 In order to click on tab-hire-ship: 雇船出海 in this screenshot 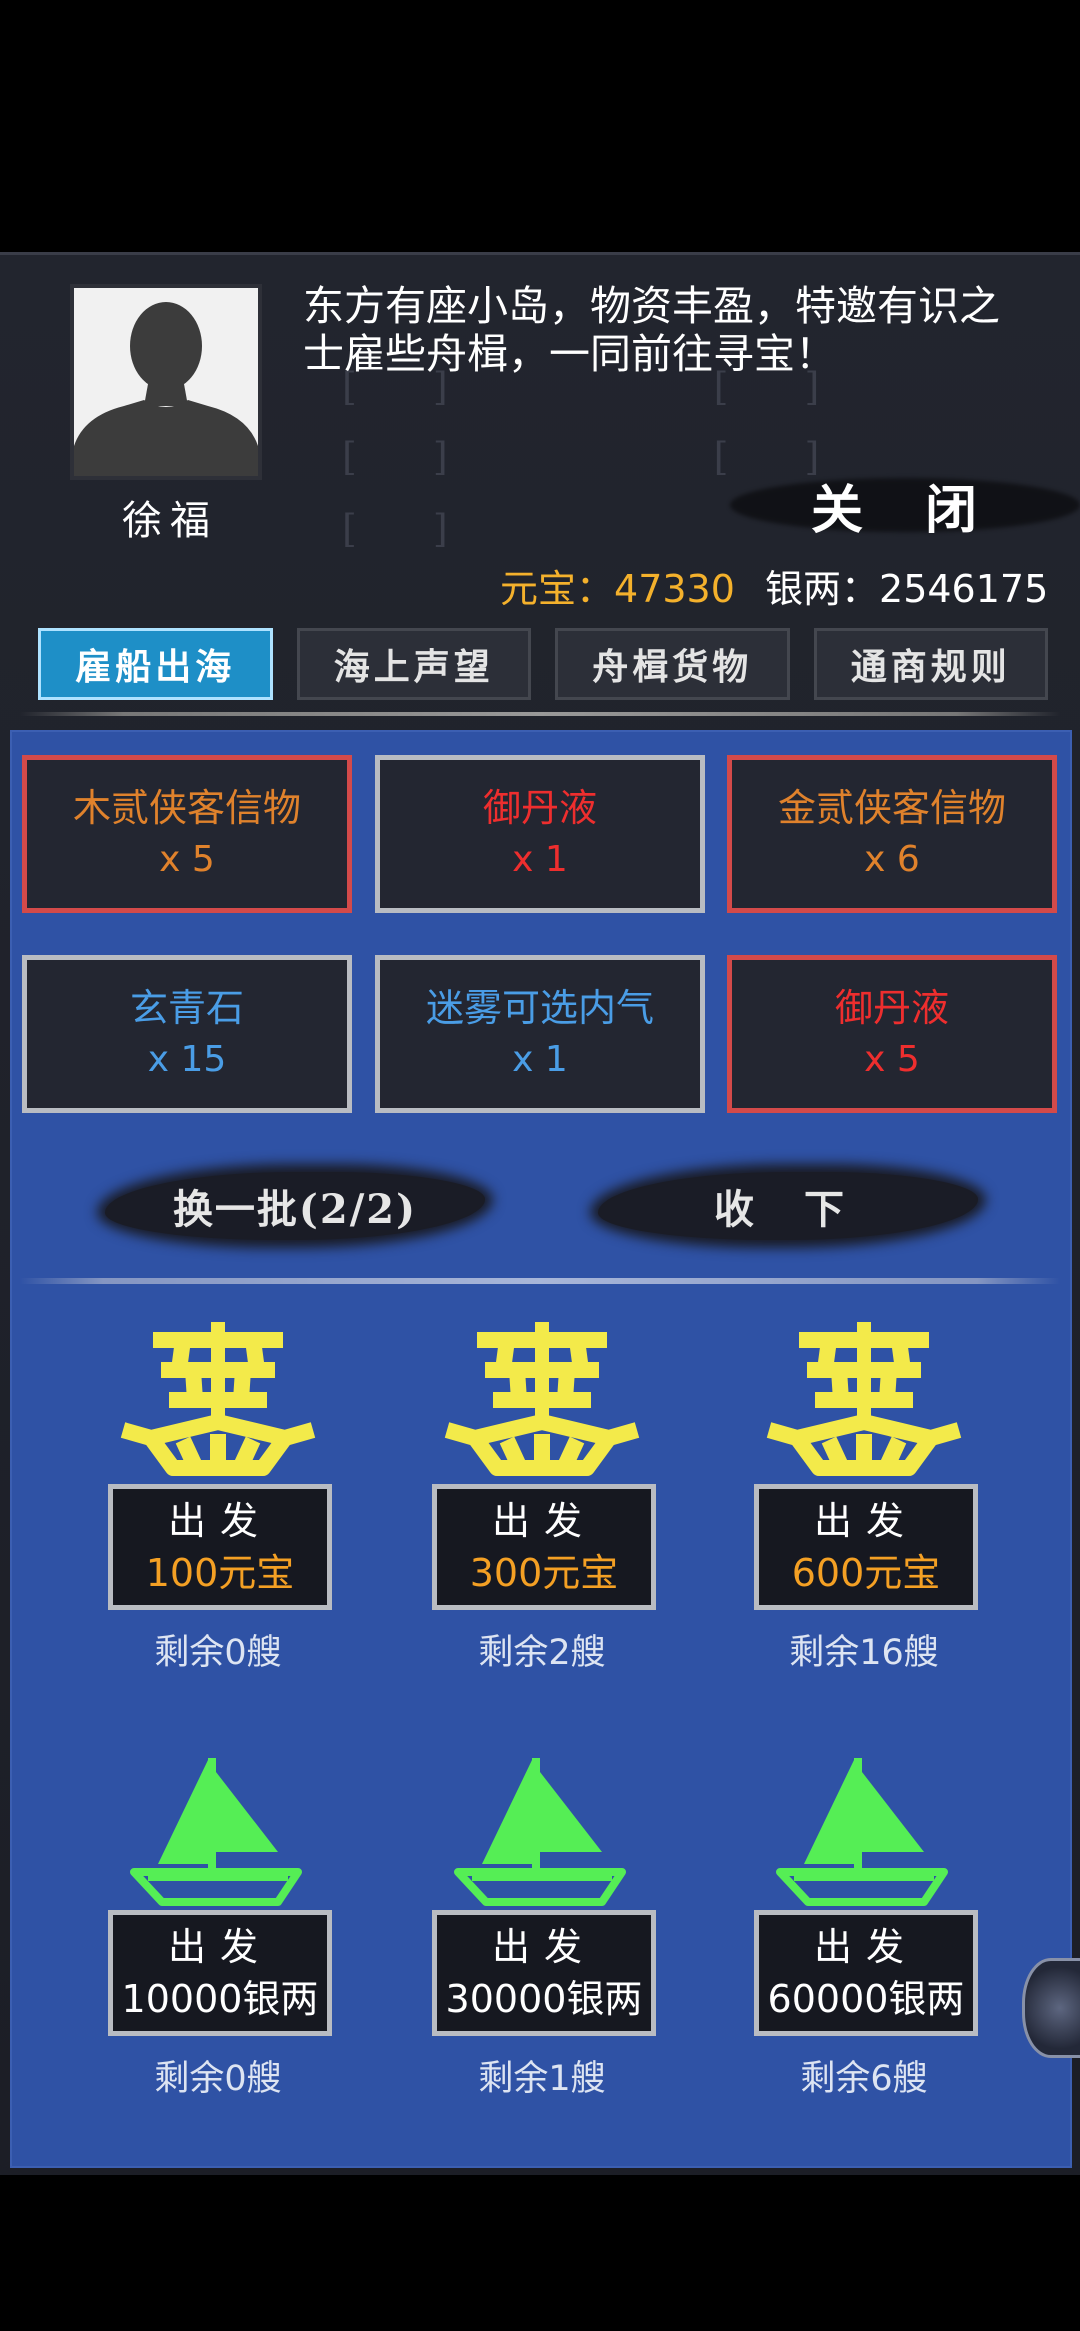, I will do `click(155, 664)`.